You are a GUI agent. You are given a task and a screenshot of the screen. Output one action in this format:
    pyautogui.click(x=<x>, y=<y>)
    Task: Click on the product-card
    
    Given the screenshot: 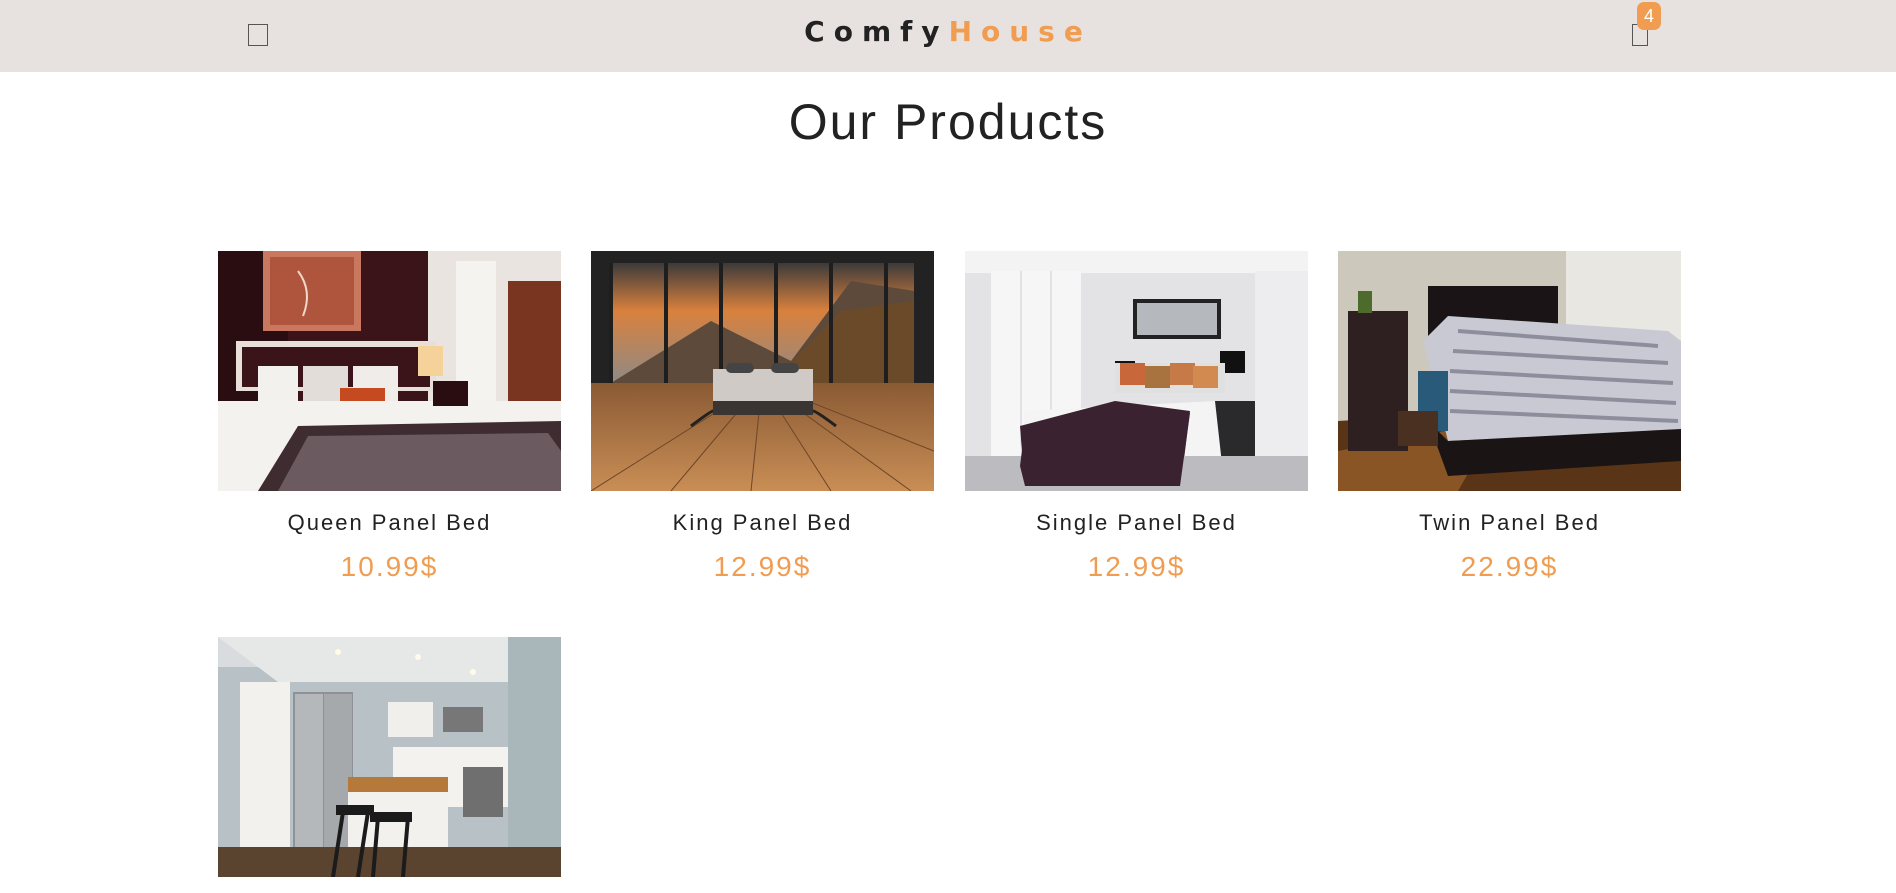 What is the action you would take?
    pyautogui.click(x=389, y=757)
    